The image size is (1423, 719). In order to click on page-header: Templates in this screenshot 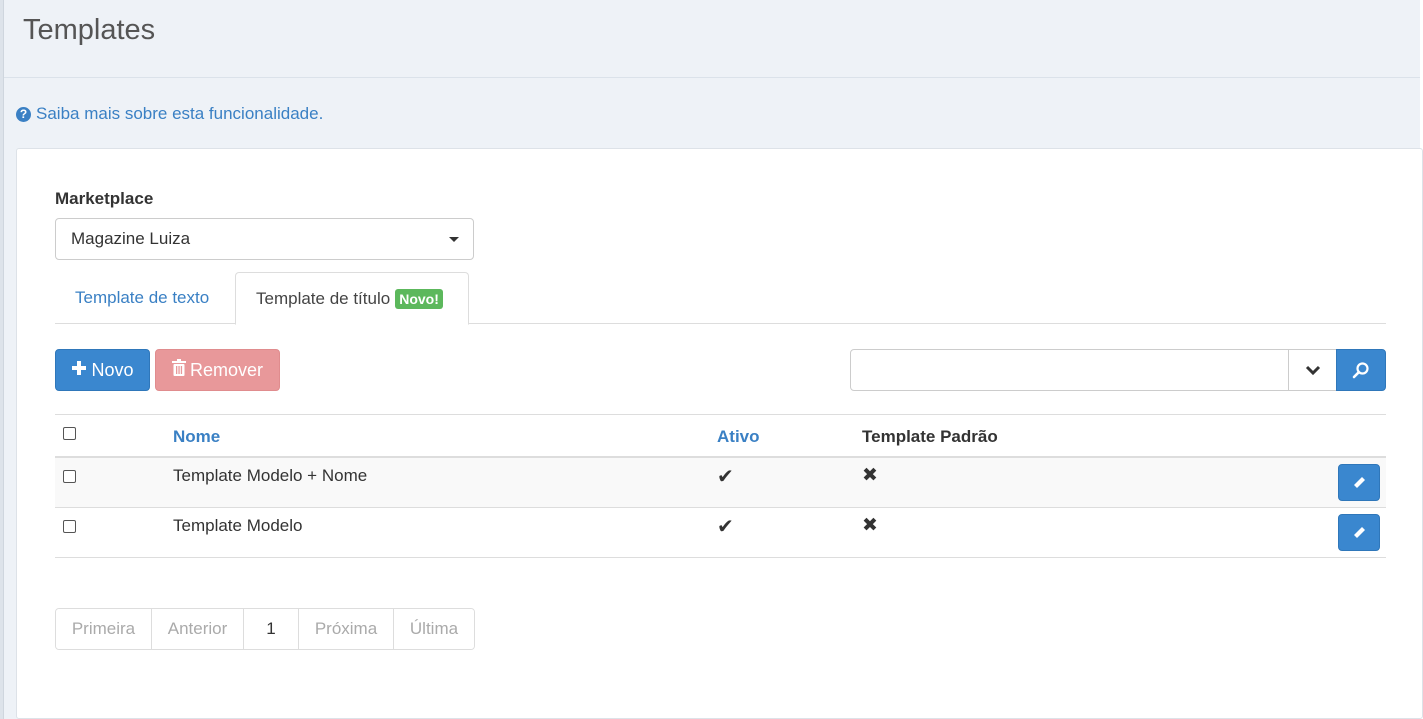, I will do `click(712, 39)`.